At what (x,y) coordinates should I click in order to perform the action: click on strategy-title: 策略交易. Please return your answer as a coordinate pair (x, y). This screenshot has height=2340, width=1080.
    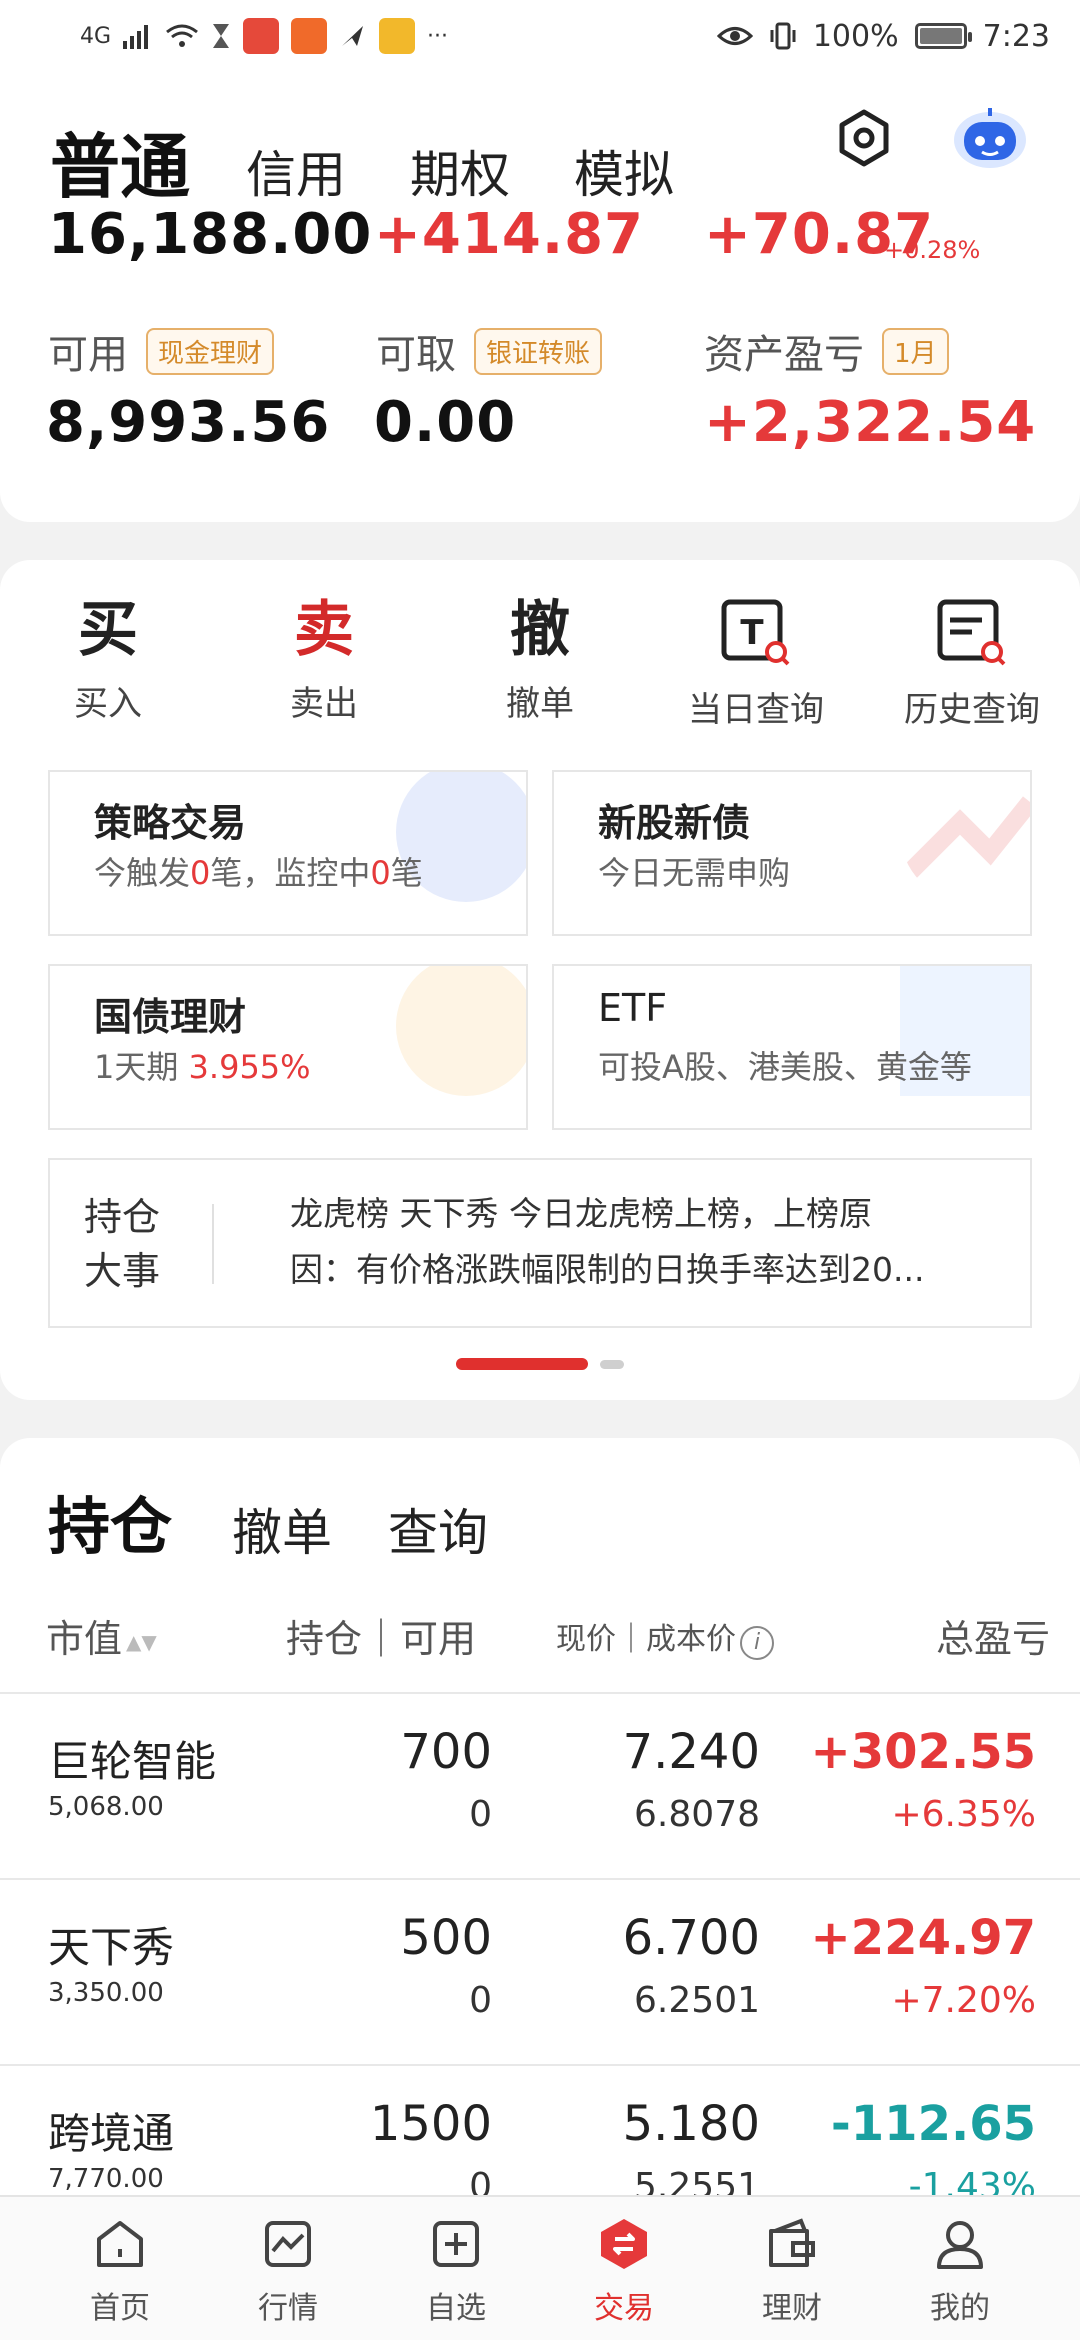
    Looking at the image, I should click on (170, 823).